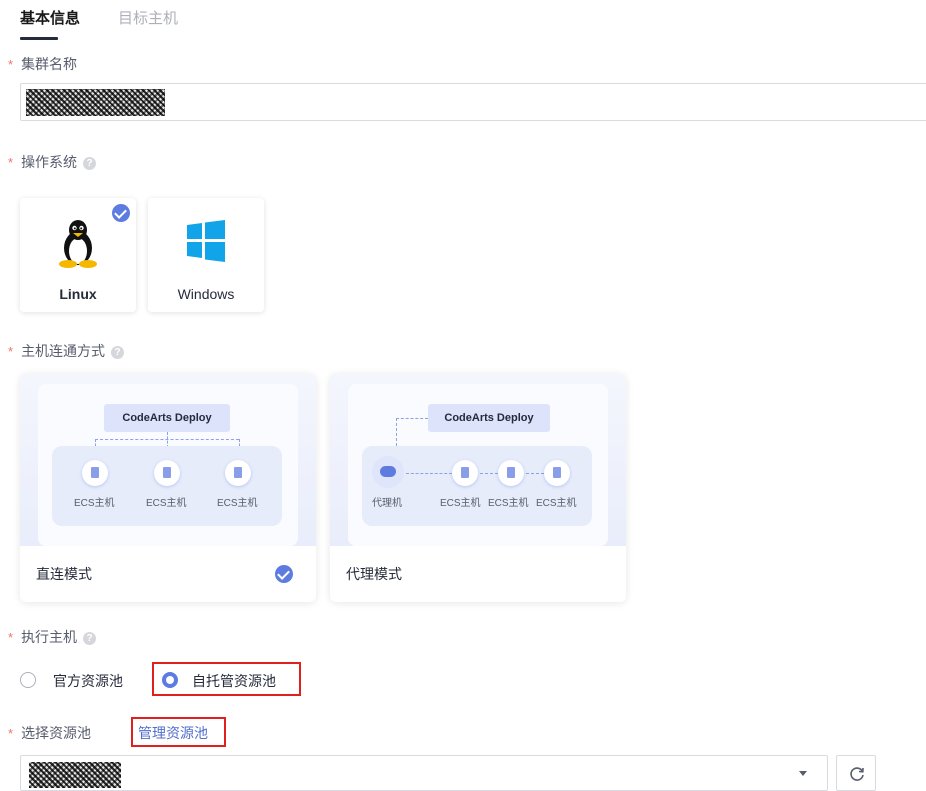  Describe the element at coordinates (374, 574) in the screenshot. I see `mode-title: 代理模式` at that location.